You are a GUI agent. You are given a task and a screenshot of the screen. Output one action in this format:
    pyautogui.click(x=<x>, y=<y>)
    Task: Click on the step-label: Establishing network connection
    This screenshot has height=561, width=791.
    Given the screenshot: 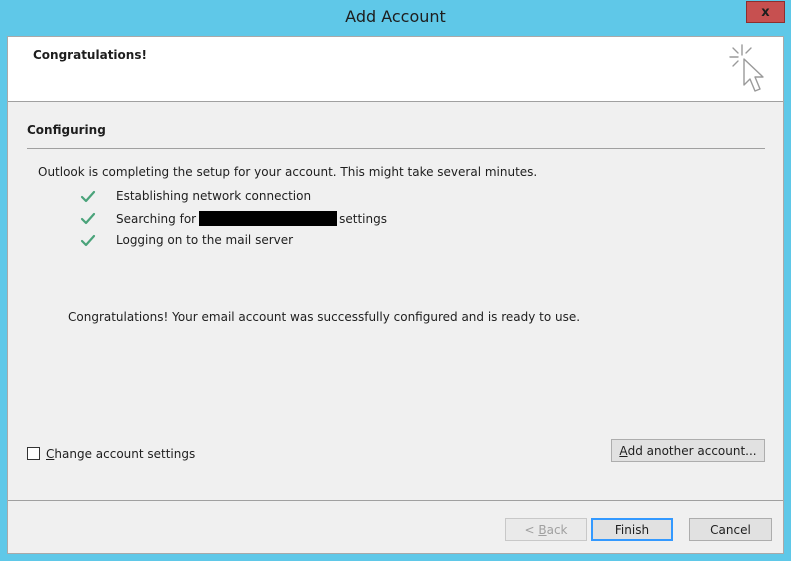 What is the action you would take?
    pyautogui.click(x=214, y=196)
    